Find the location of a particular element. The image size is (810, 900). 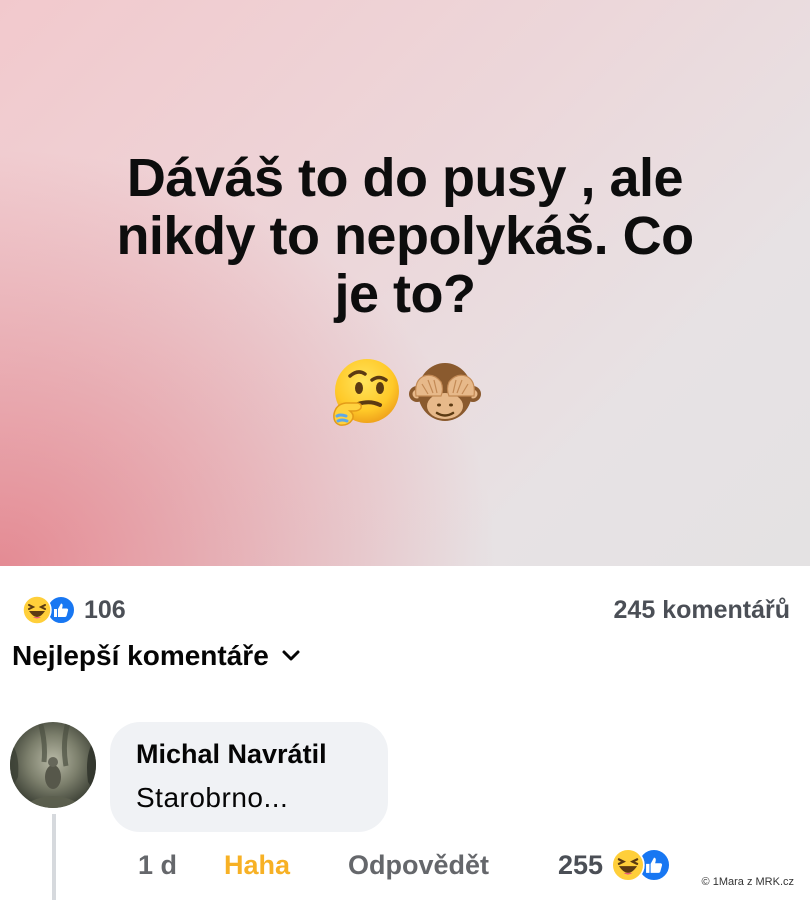

comment-reaction-count: 255 is located at coordinates (580, 865).